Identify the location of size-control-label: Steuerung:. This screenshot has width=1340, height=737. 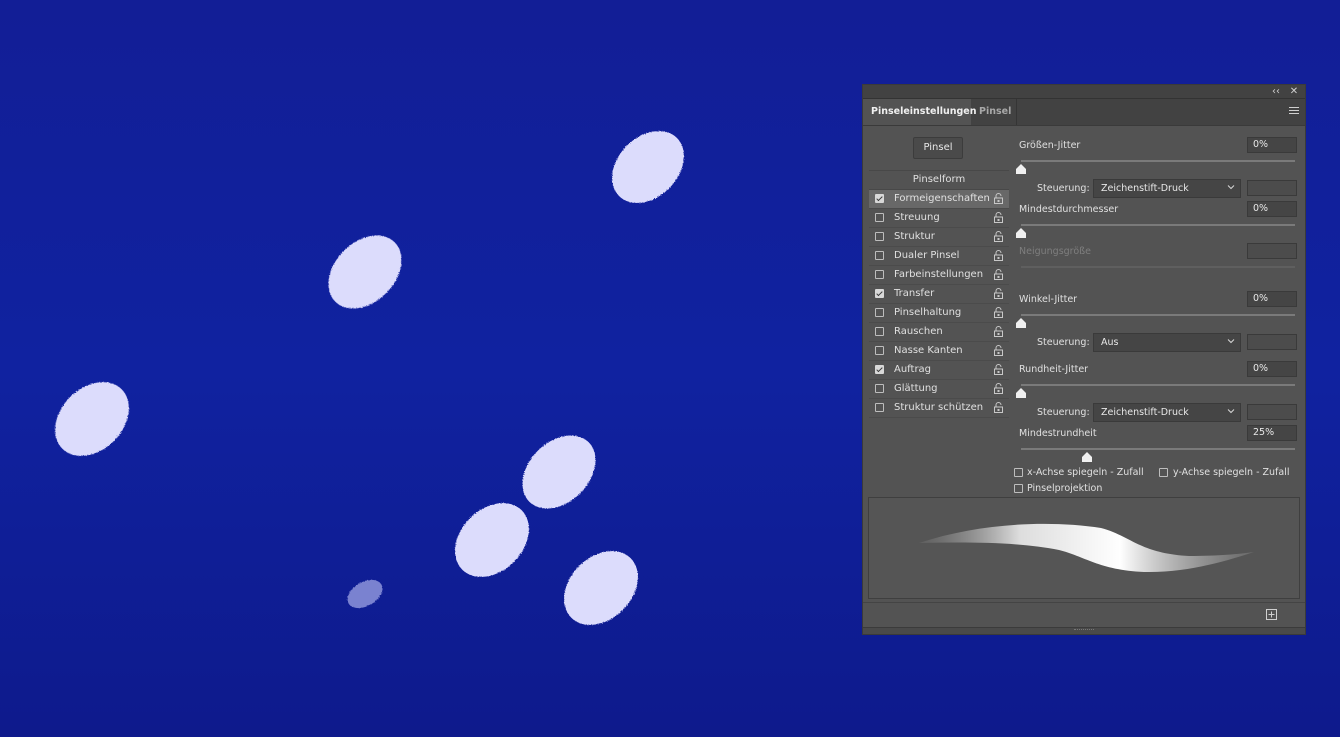
(1063, 188).